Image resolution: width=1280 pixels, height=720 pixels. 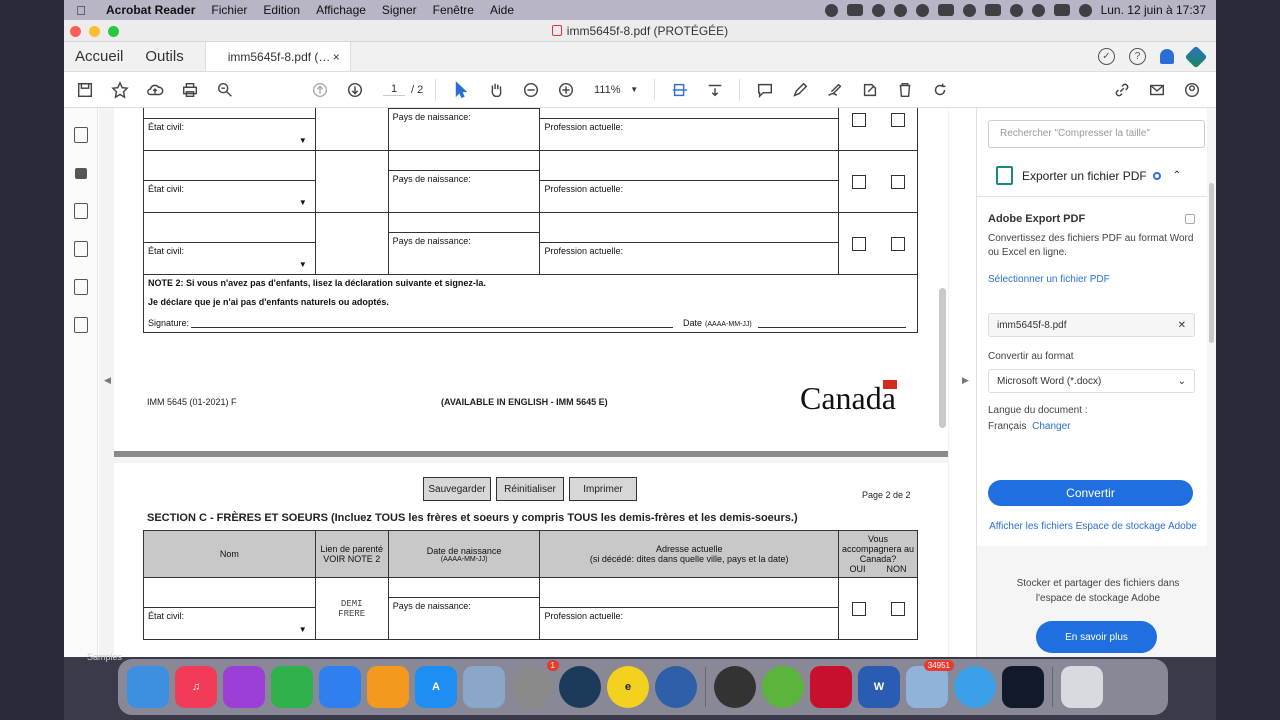 I want to click on rail-tool-layers, so click(x=81, y=287).